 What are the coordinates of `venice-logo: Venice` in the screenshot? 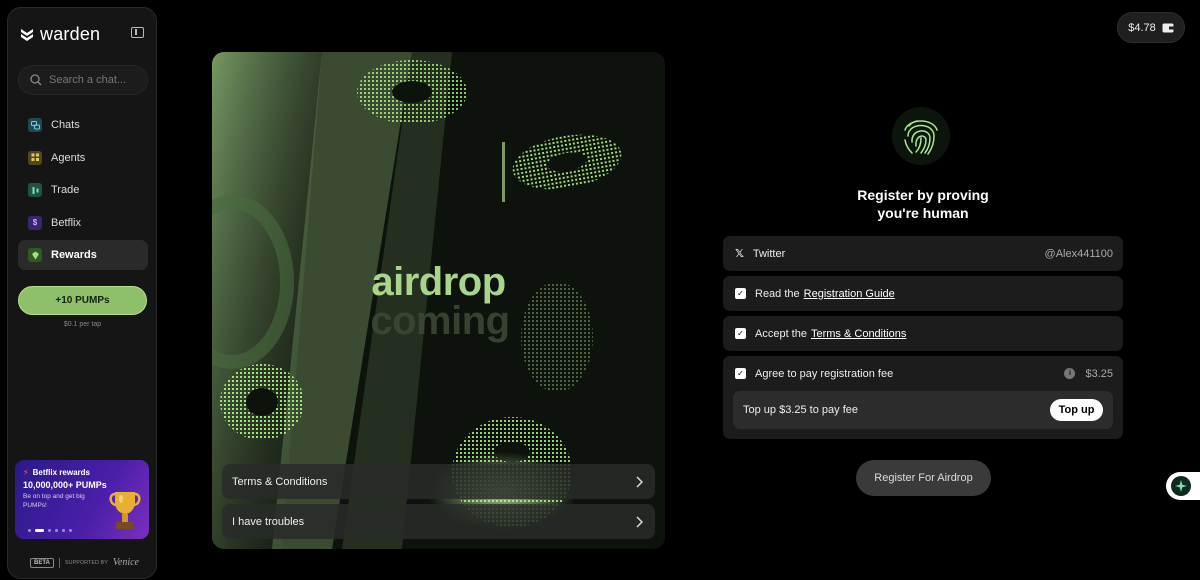 It's located at (126, 562).